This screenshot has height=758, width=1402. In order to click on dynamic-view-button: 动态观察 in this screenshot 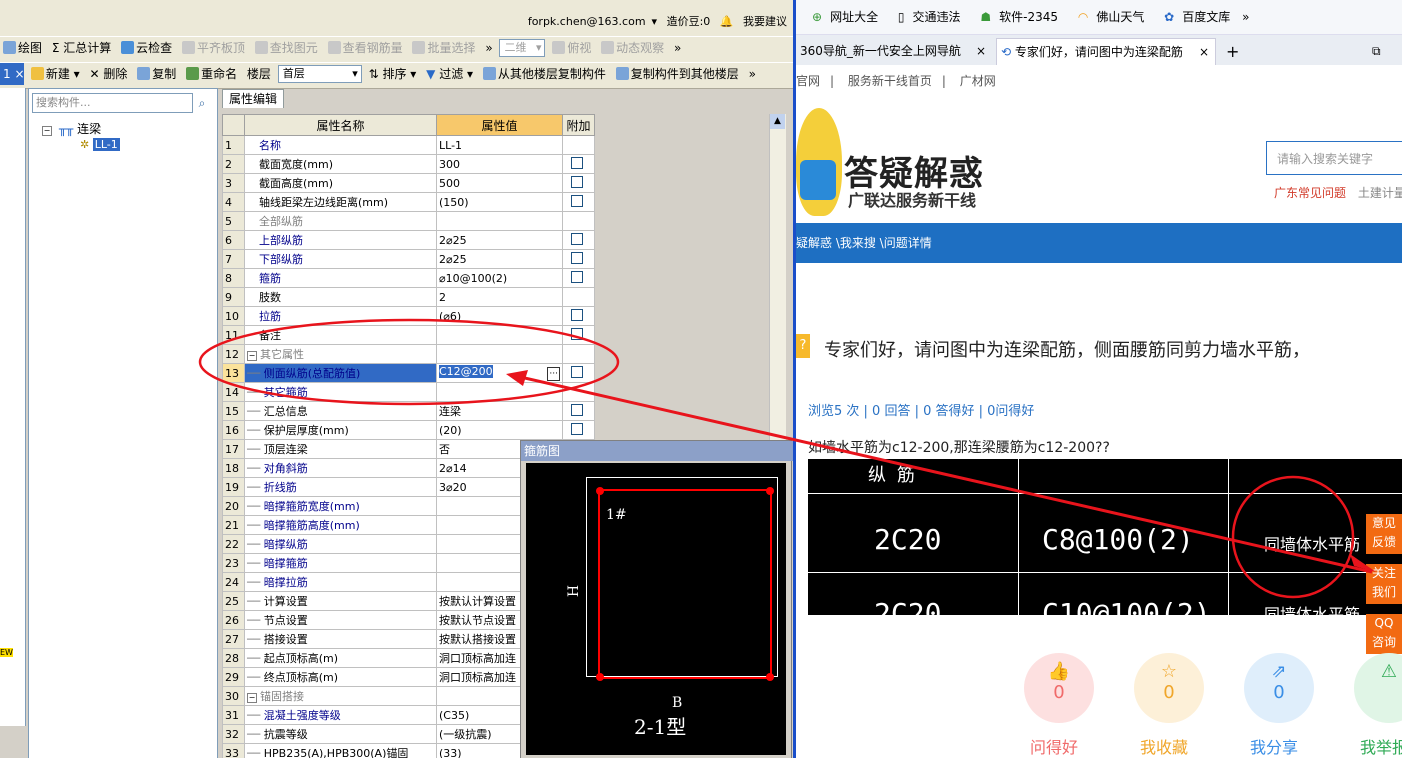, I will do `click(632, 48)`.